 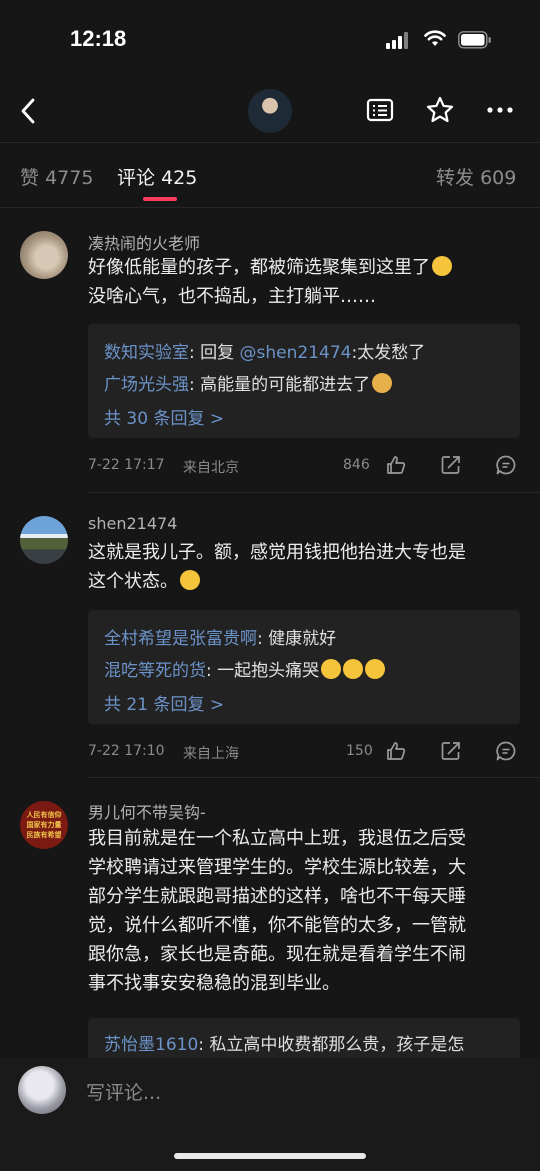 I want to click on comment-line: 学校聘请过来管理学生的。学校生源比较差，大, so click(x=277, y=867).